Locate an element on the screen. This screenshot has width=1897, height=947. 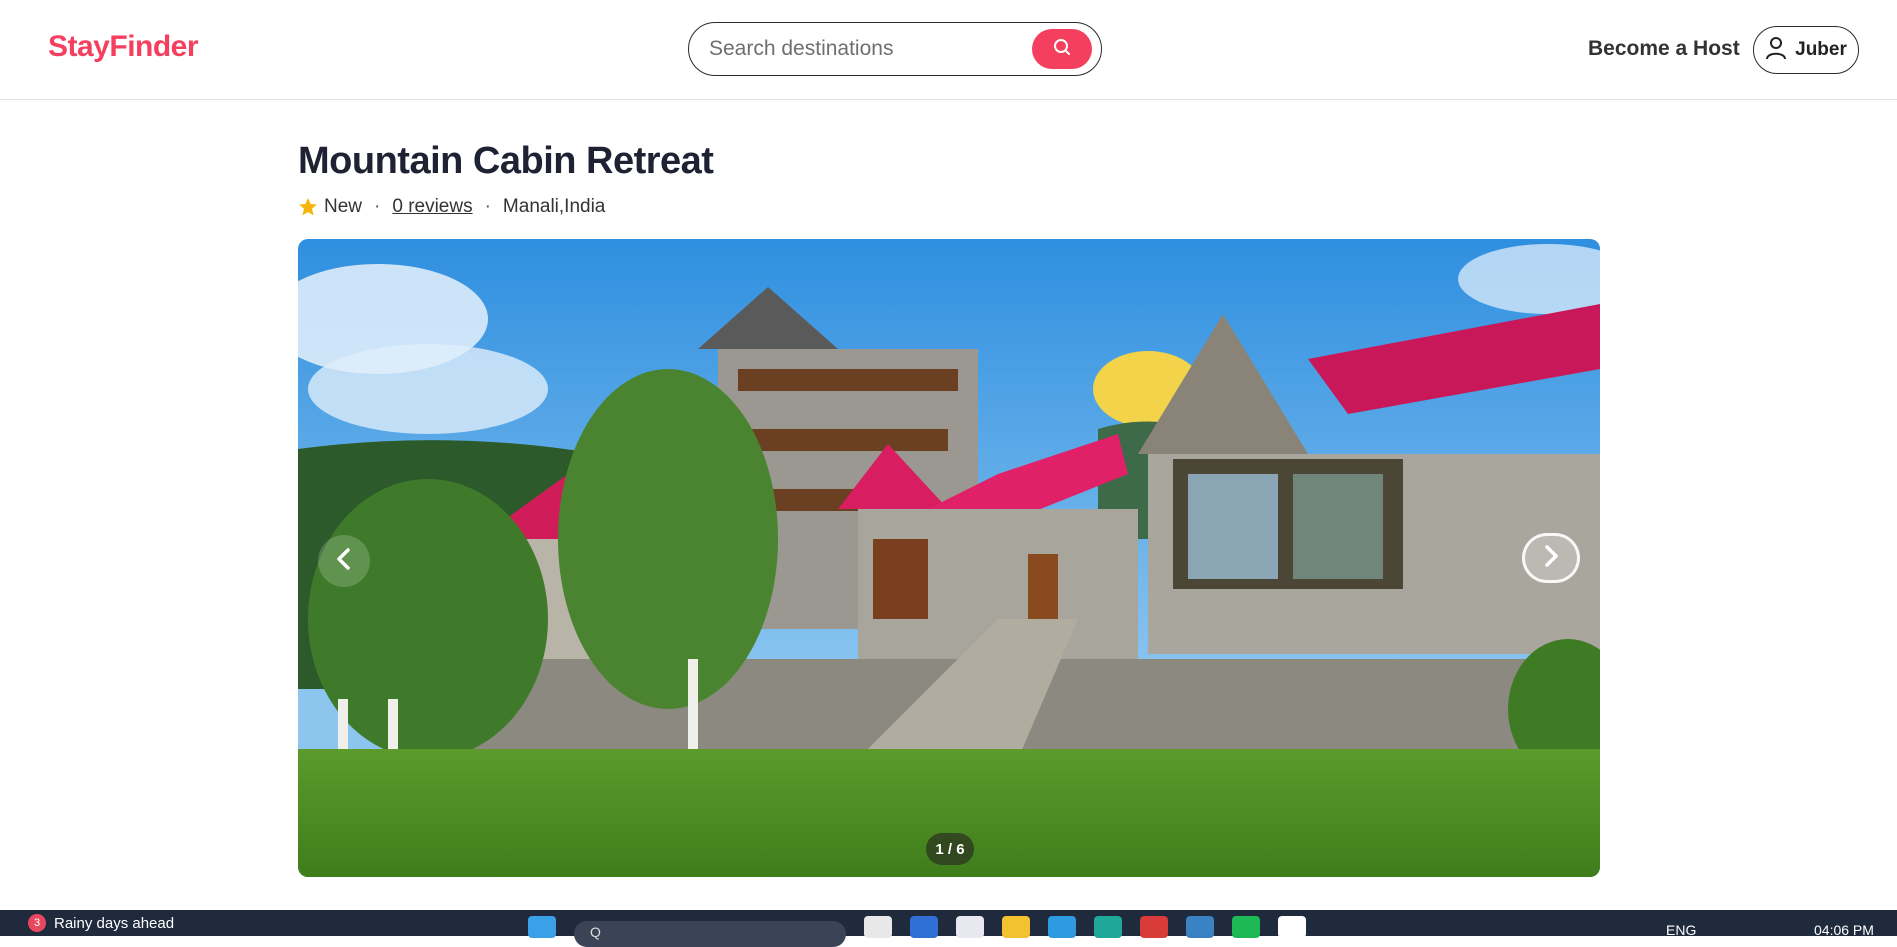
previous-photo-button is located at coordinates (344, 561).